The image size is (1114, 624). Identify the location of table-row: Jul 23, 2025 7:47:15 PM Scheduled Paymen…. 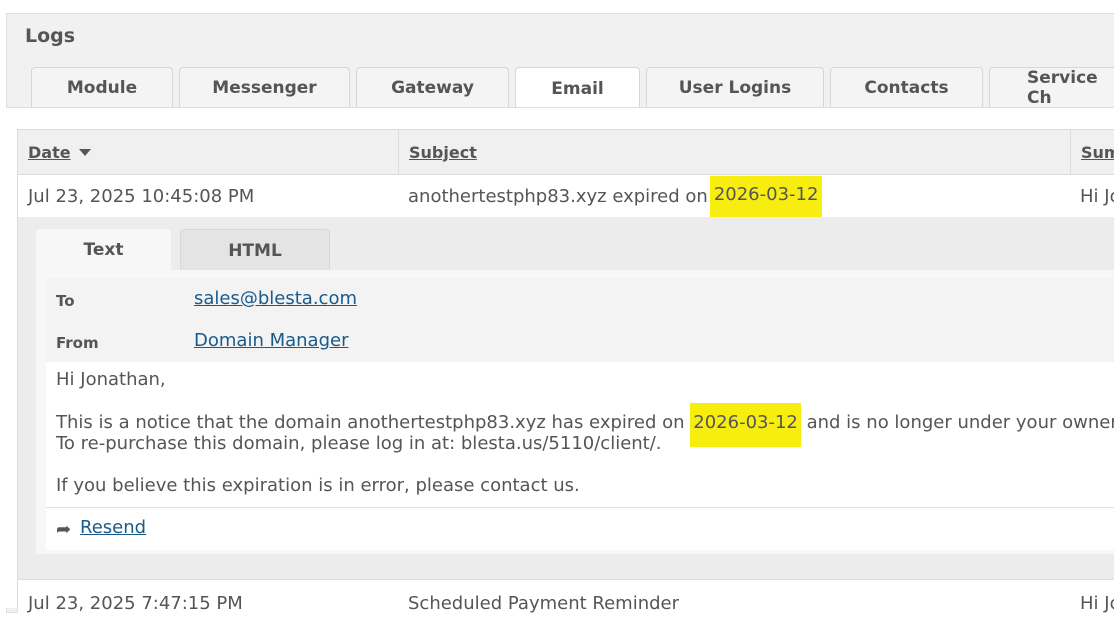
(566, 599).